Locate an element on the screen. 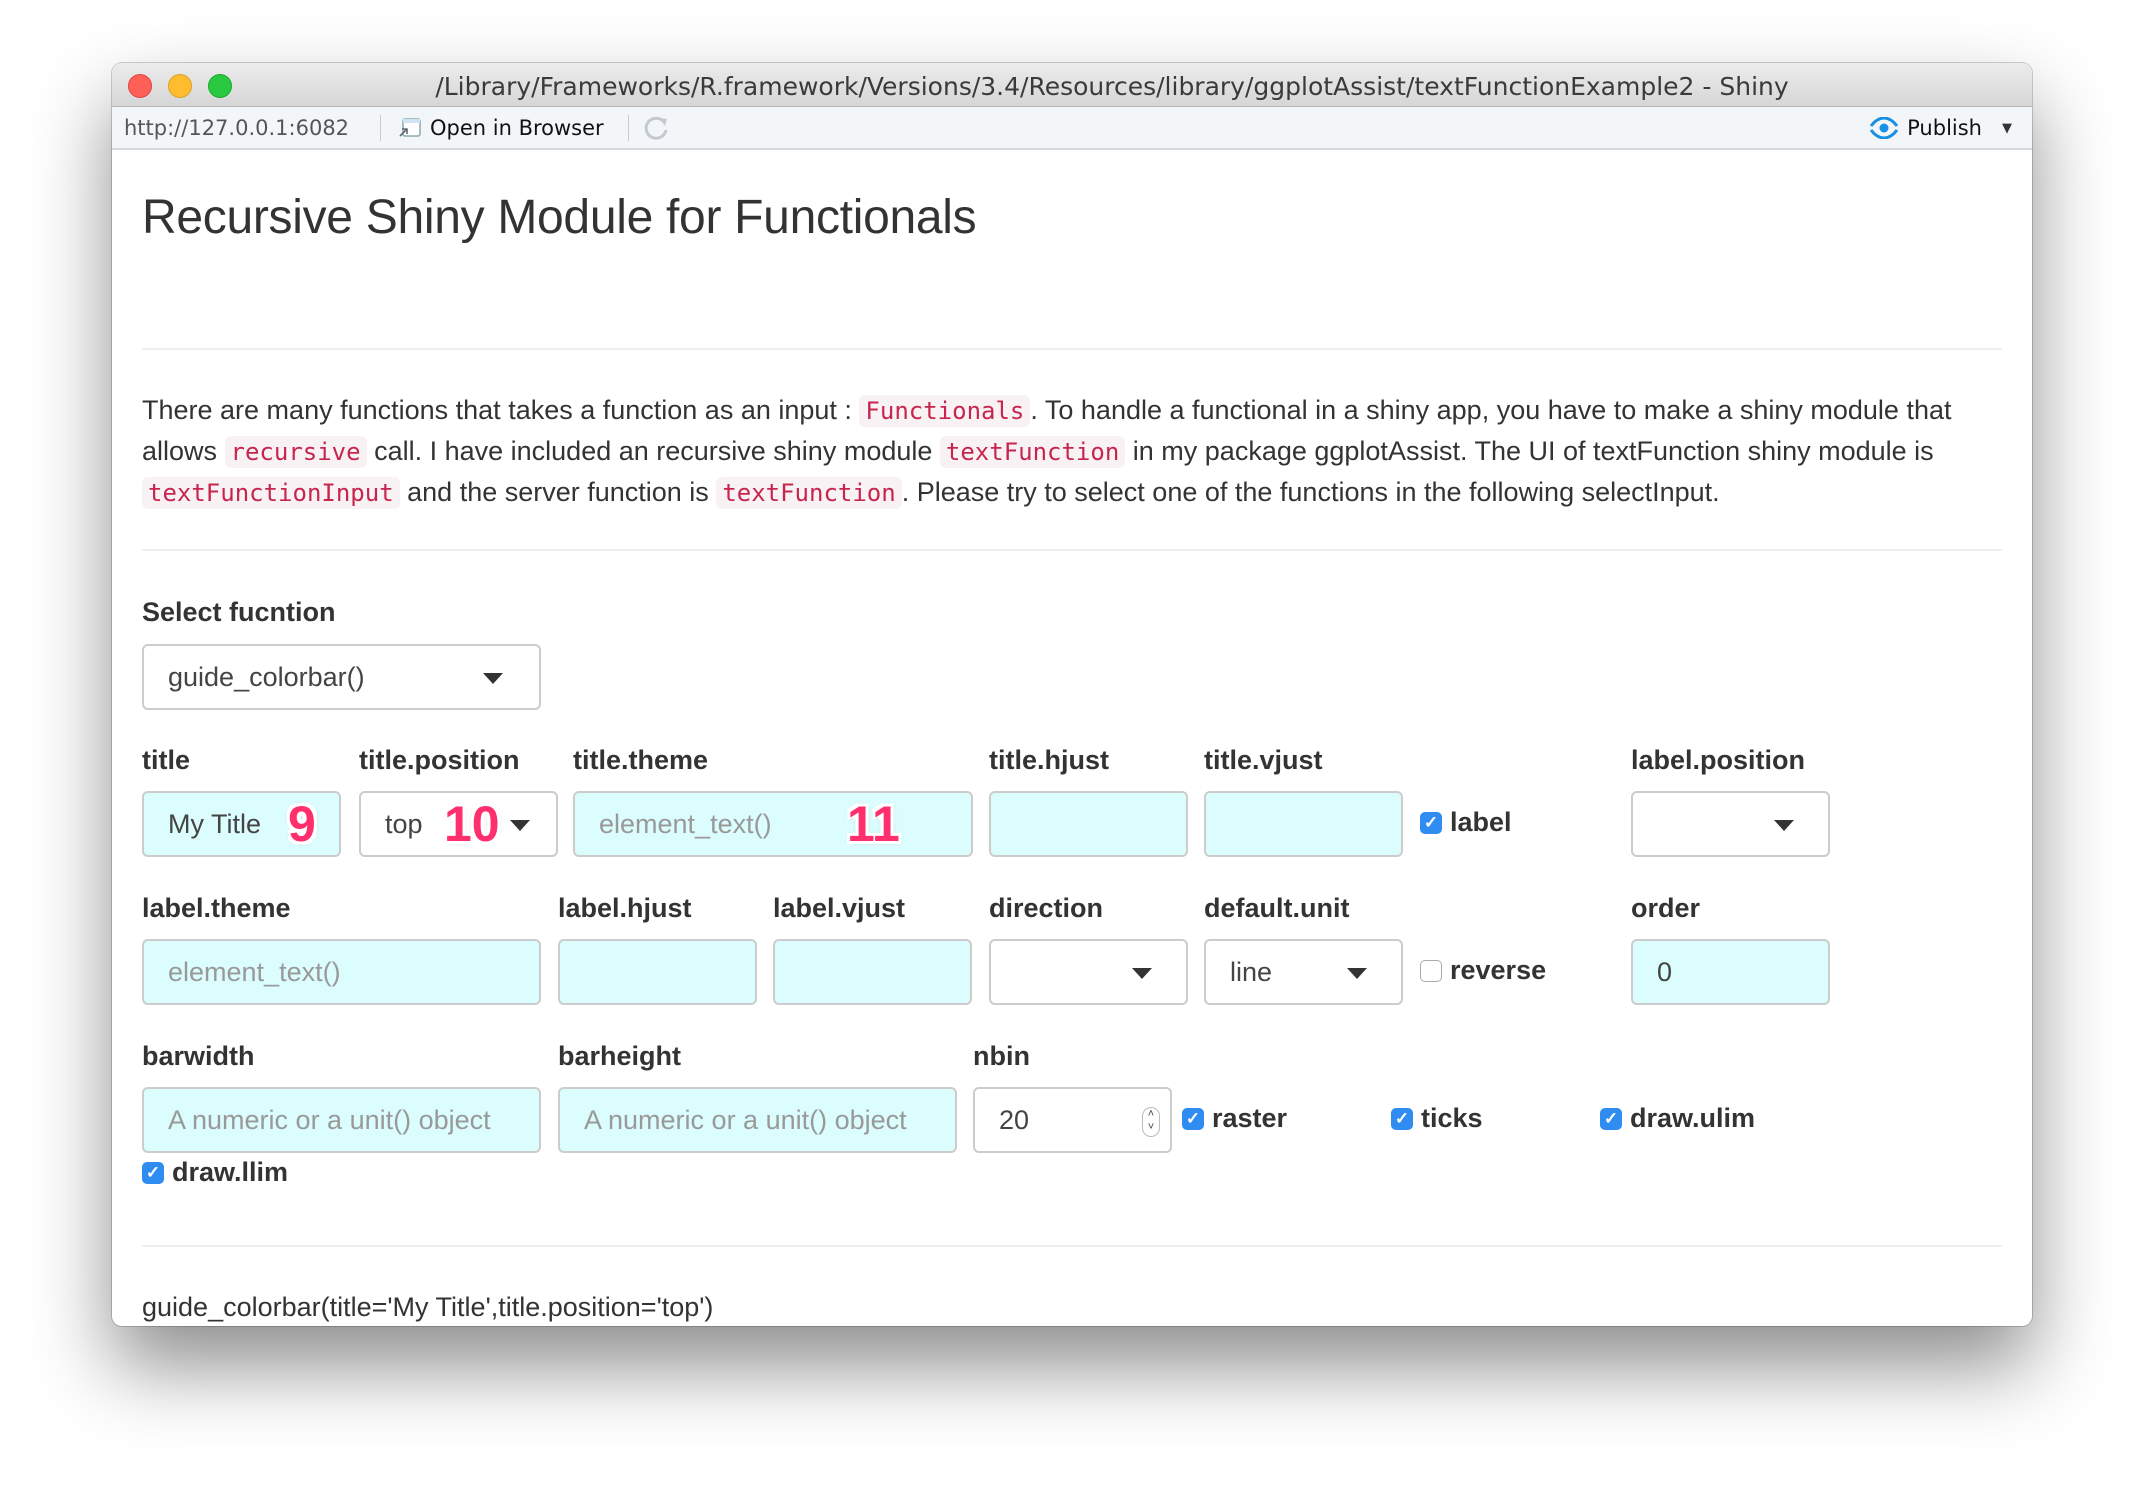  inline-code: textFunctionInput is located at coordinates (271, 493).